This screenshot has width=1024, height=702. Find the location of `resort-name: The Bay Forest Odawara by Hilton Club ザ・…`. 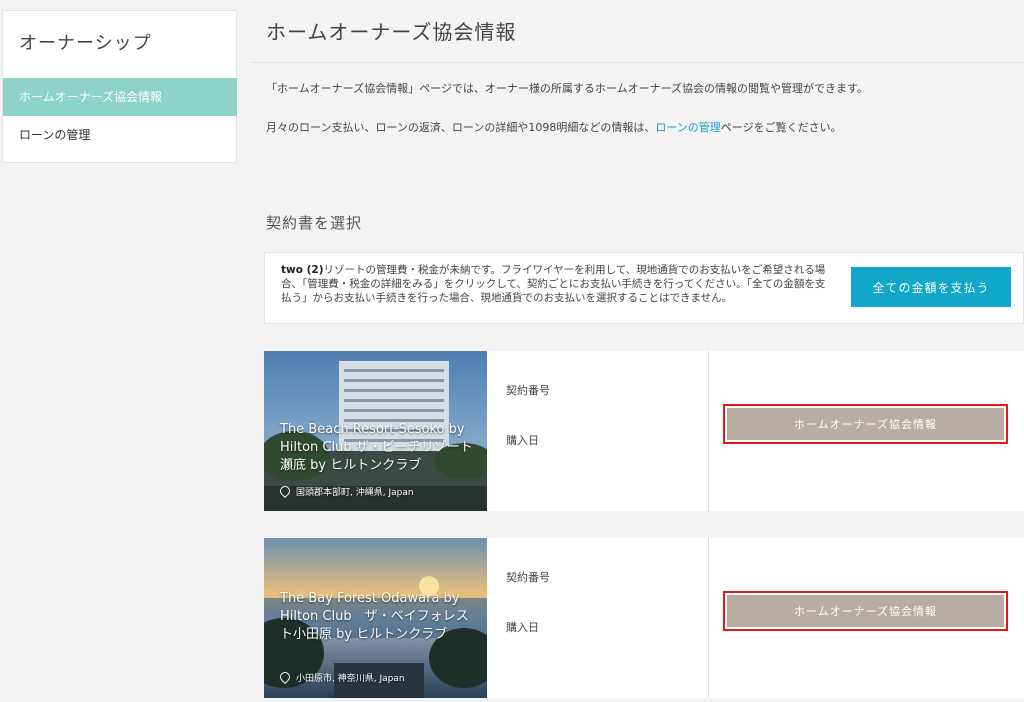

resort-name: The Bay Forest Odawara by Hilton Club ザ・… is located at coordinates (377, 617).